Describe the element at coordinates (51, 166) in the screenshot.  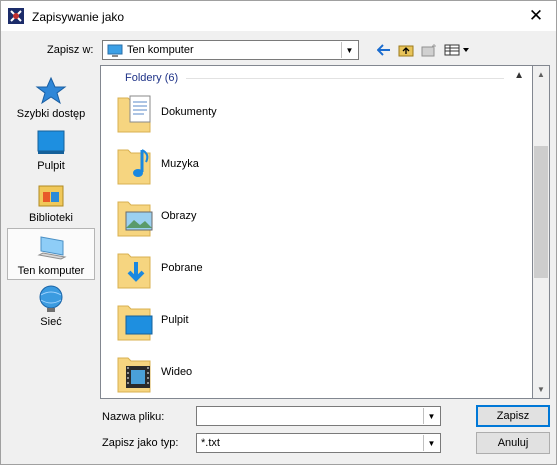
I see `sidebar-item-label: Pulpit` at that location.